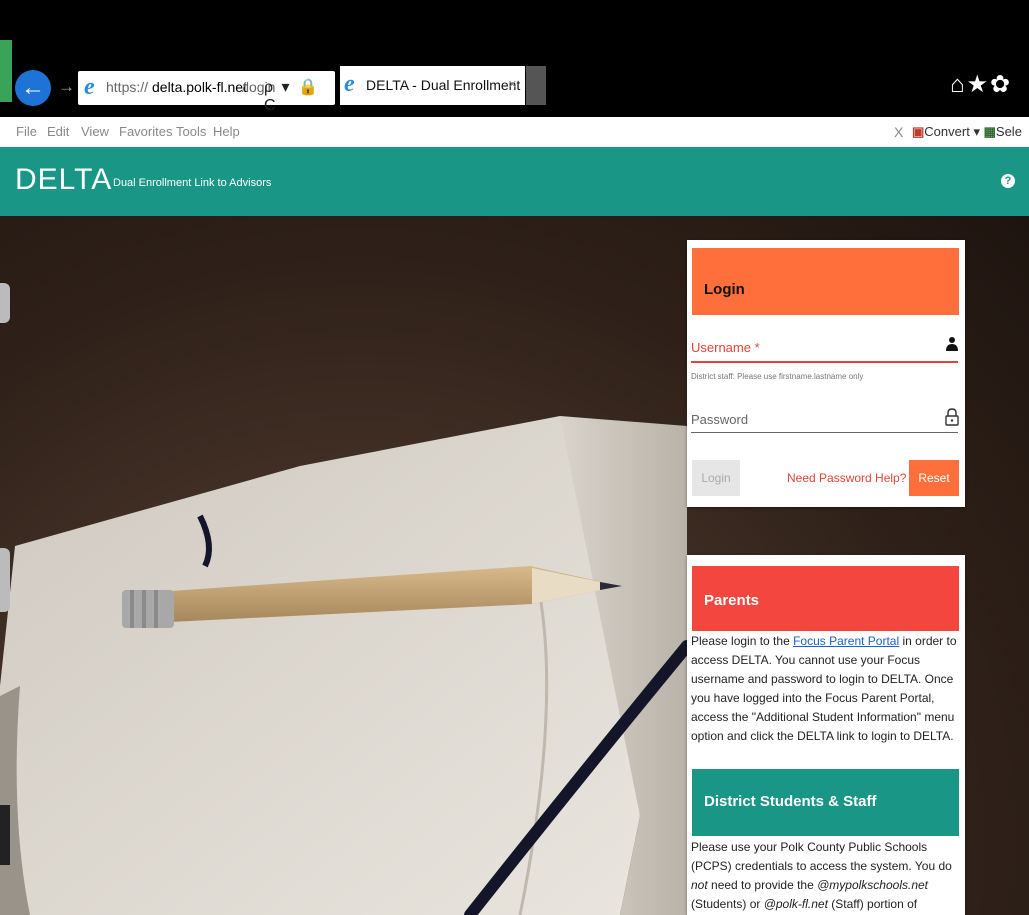  Describe the element at coordinates (95, 131) in the screenshot. I see `menu-view: View` at that location.